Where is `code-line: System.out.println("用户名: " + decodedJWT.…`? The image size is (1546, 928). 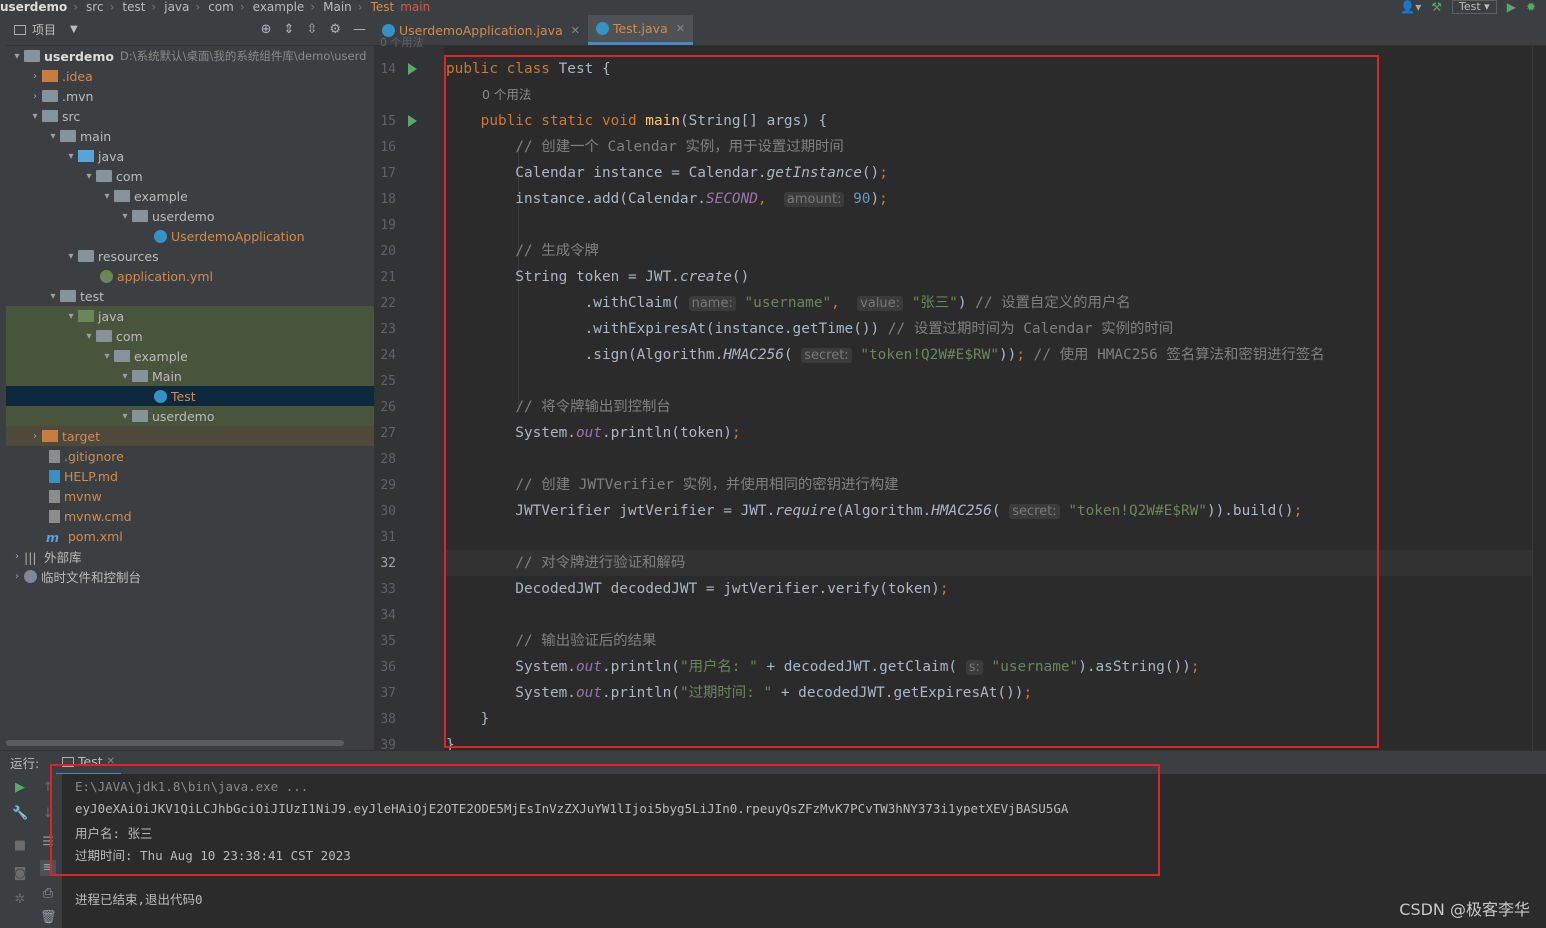
code-line: System.out.println("用户名: " + decodedJWT.… is located at coordinates (823, 667).